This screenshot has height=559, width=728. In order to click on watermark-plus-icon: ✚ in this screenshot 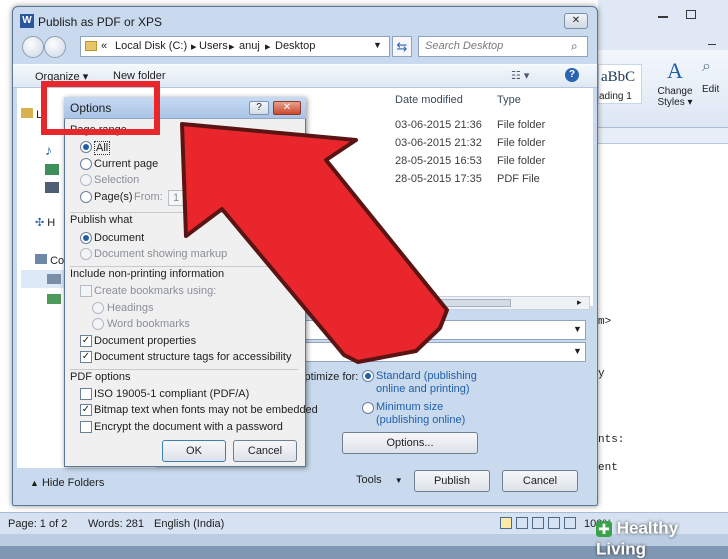, I will do `click(604, 528)`.